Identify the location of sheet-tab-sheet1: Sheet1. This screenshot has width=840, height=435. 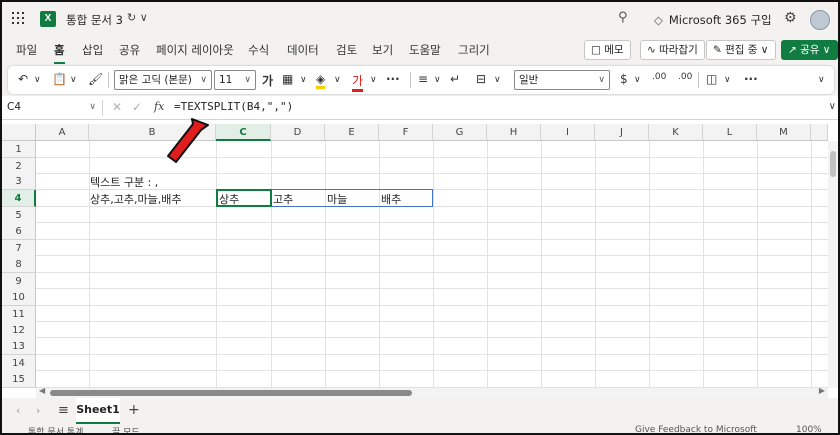
(98, 411).